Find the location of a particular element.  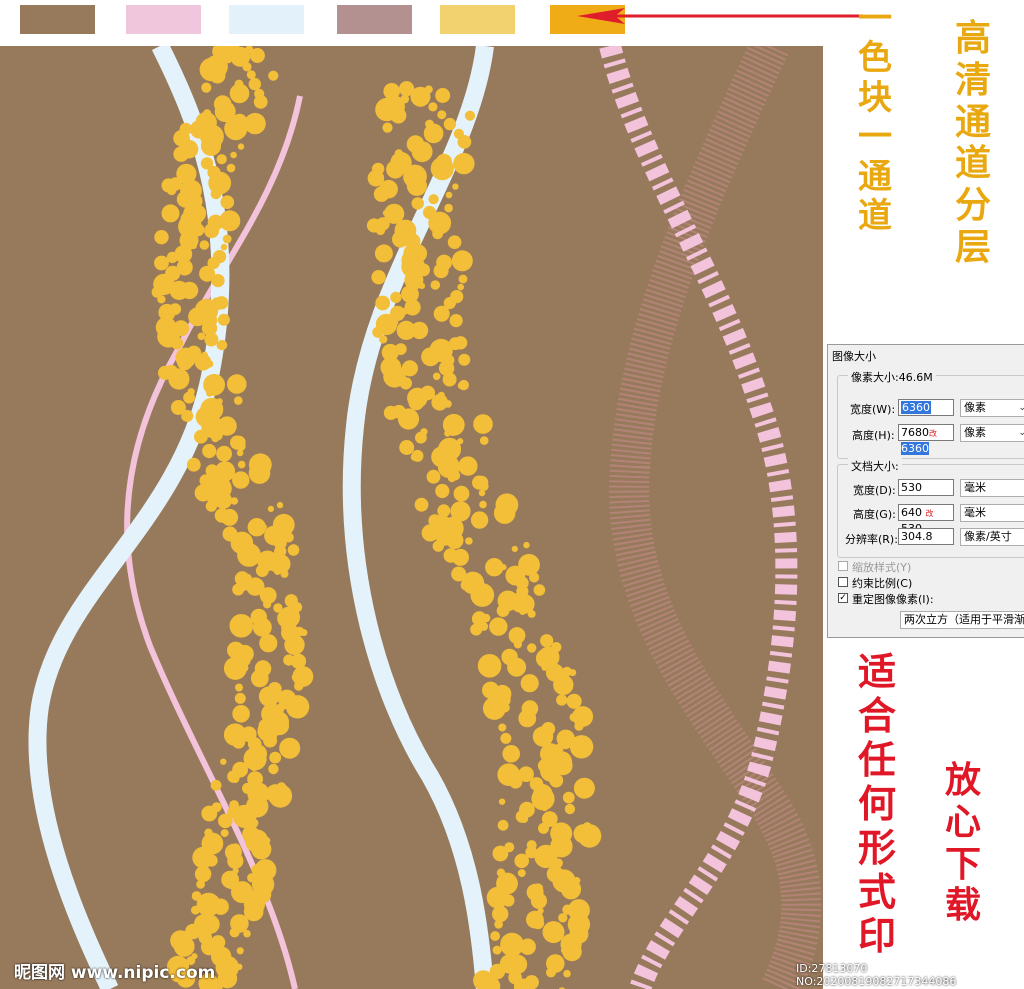

doc-height-old-value: 640 is located at coordinates (911, 512).